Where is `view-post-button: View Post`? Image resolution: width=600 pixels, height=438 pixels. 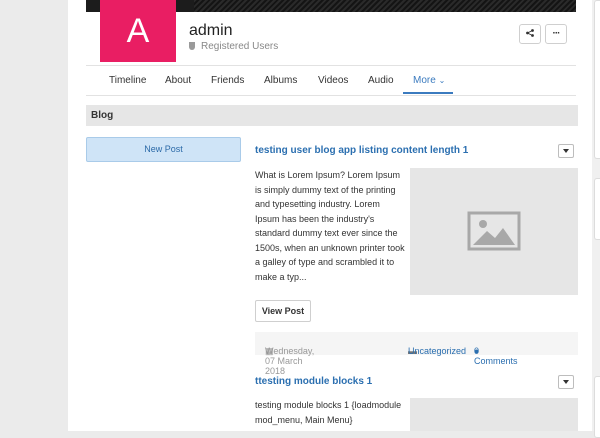 view-post-button: View Post is located at coordinates (283, 311).